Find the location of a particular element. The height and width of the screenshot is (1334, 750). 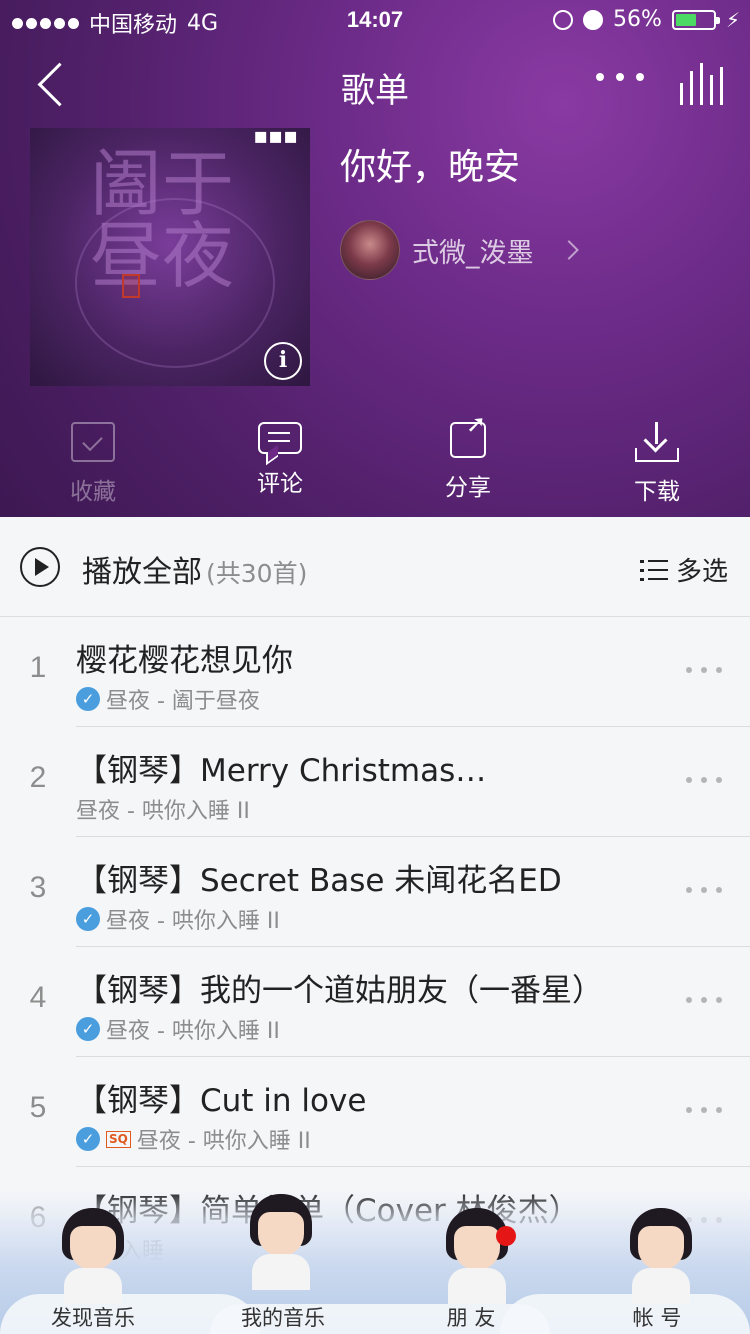

play-all-row: 播放全部 (共30首) 多选 is located at coordinates (375, 567).